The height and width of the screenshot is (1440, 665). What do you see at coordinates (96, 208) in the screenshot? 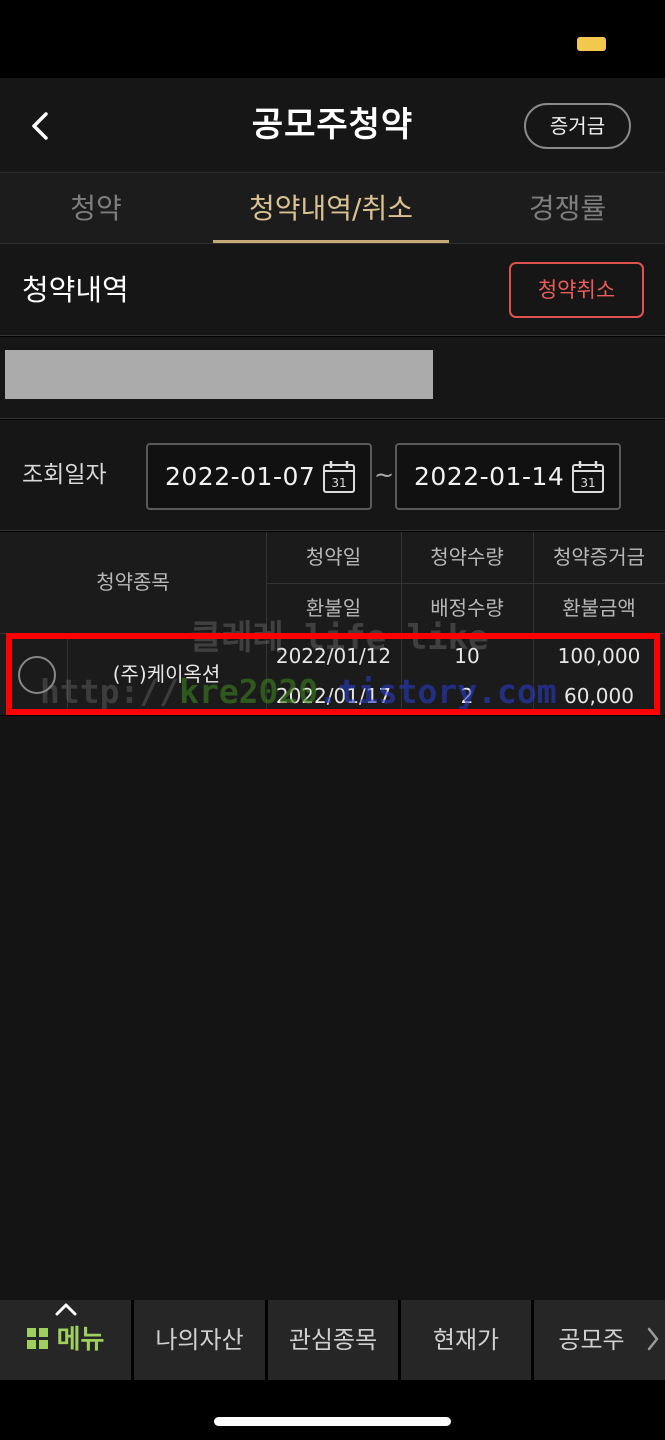
I see `tab-subscribe: 청약` at bounding box center [96, 208].